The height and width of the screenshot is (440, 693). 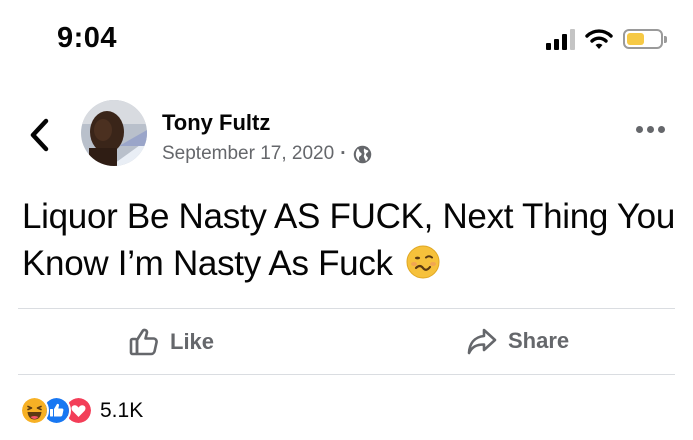 What do you see at coordinates (650, 129) in the screenshot?
I see `more-options-icon` at bounding box center [650, 129].